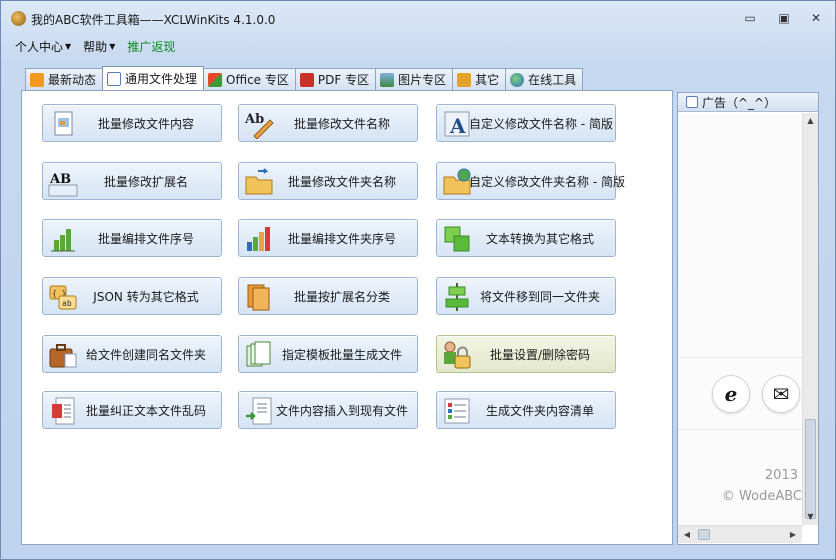 The height and width of the screenshot is (560, 836). What do you see at coordinates (781, 475) in the screenshot?
I see `ad-year: 2013` at bounding box center [781, 475].